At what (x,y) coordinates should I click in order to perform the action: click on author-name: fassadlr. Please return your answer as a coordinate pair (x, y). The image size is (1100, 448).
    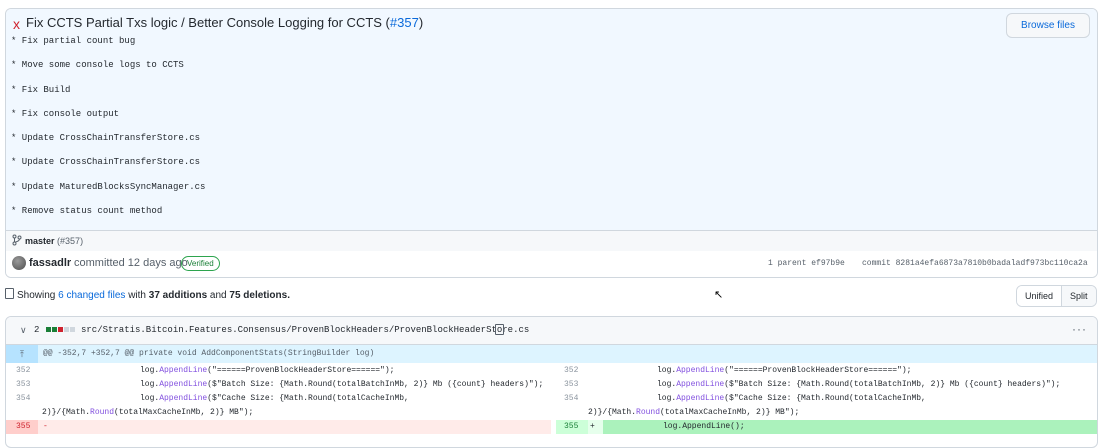
    Looking at the image, I should click on (50, 263).